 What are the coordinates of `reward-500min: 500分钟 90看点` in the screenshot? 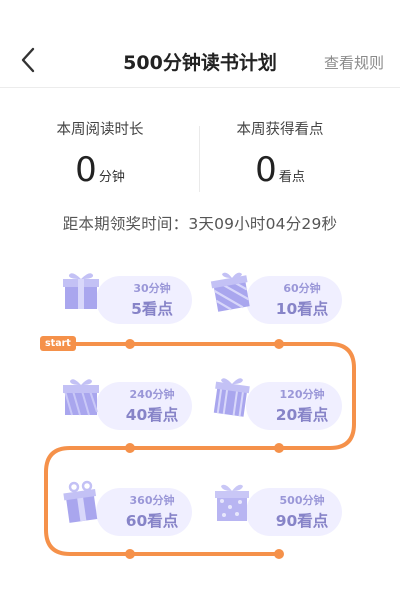 It's located at (272, 505).